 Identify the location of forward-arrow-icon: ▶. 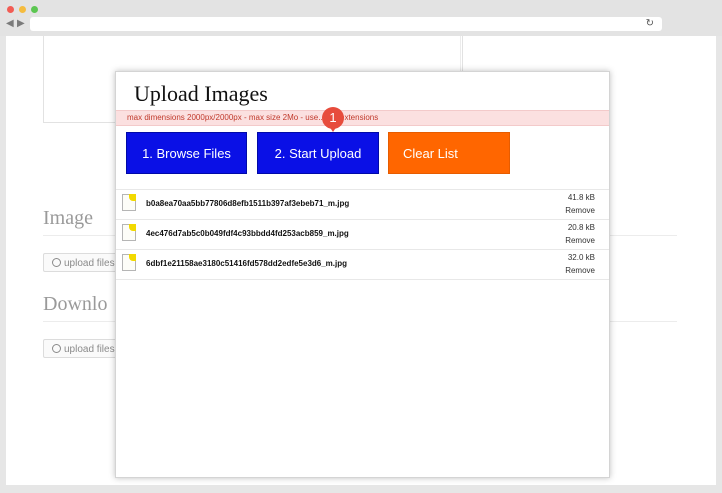
(21, 24).